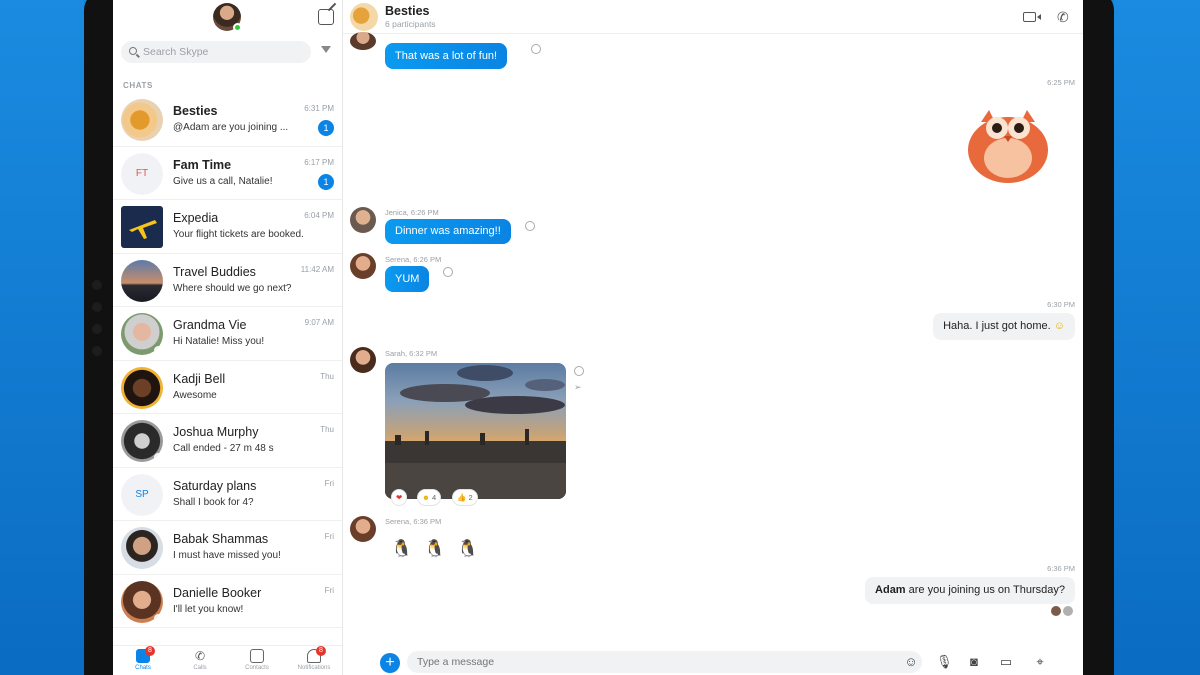  I want to click on message-bubble: YUM, so click(407, 279).